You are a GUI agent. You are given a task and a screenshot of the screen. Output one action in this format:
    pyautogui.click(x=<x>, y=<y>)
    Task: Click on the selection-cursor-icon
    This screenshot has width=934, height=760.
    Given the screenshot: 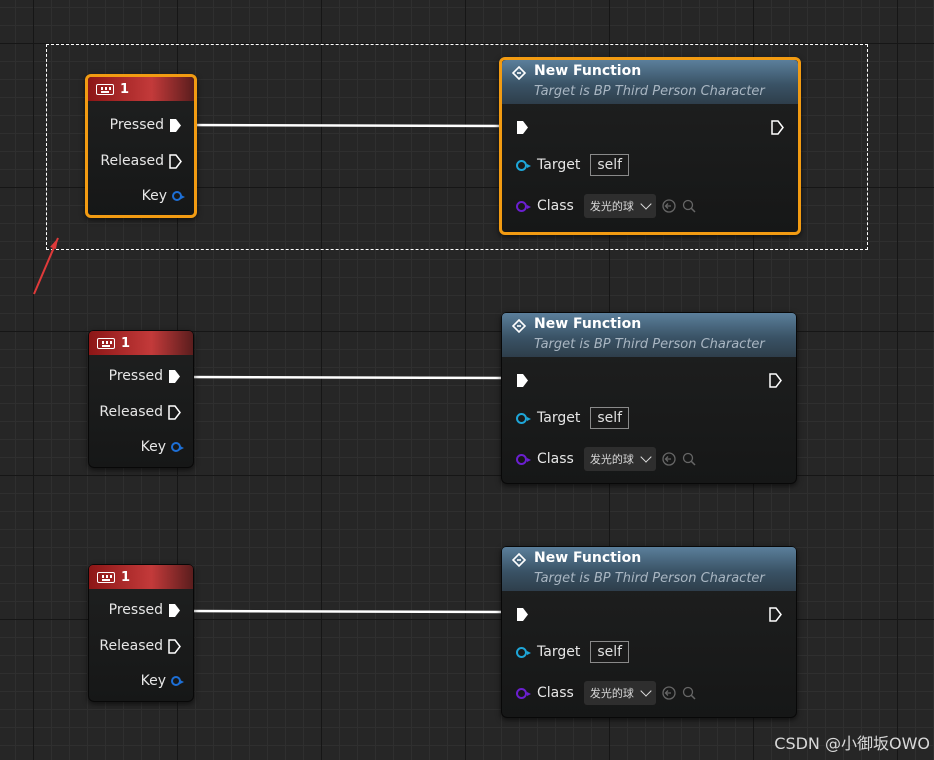 What is the action you would take?
    pyautogui.click(x=46, y=266)
    